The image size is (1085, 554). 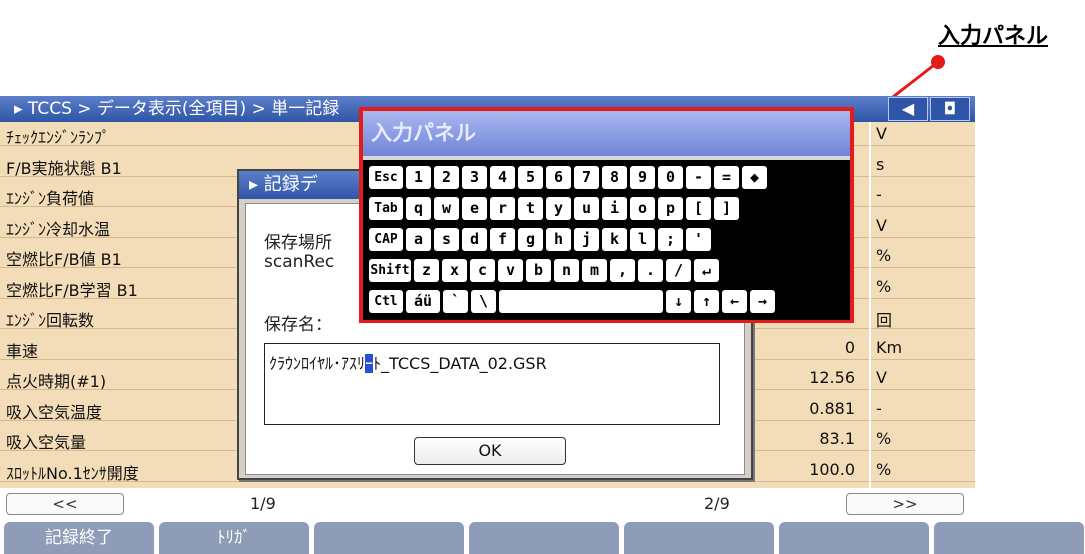 What do you see at coordinates (642, 239) in the screenshot?
I see `keyboard-key: l` at bounding box center [642, 239].